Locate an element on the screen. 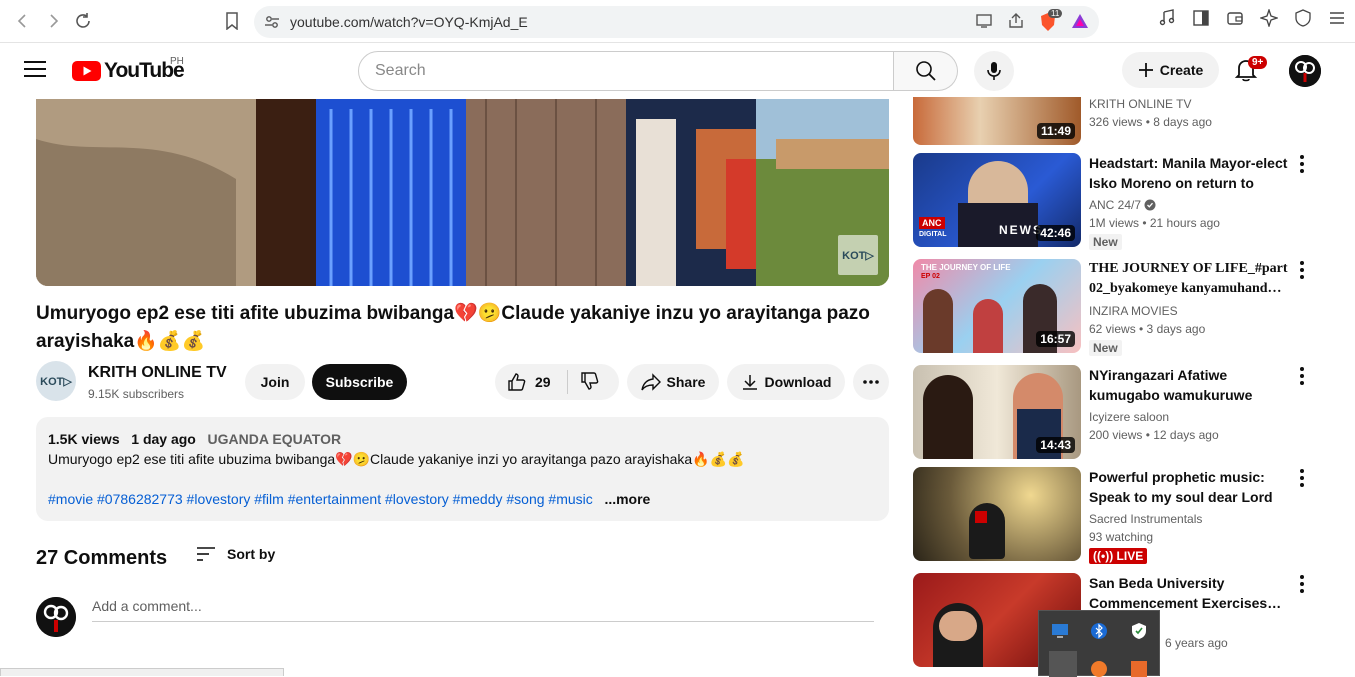 This screenshot has width=1355, height=677. rewards-icon is located at coordinates (1080, 23).